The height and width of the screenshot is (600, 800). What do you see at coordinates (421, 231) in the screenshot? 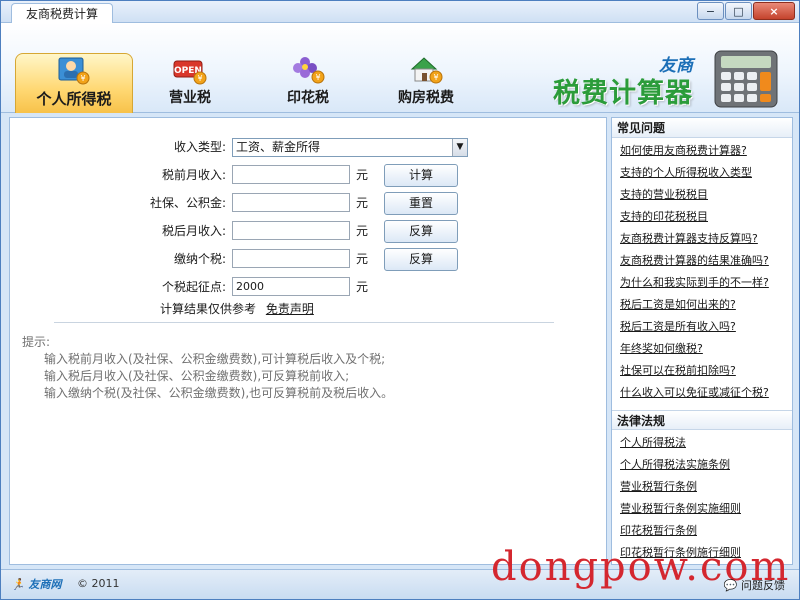
I see `reverse-calc-aftertax-button: 反算` at bounding box center [421, 231].